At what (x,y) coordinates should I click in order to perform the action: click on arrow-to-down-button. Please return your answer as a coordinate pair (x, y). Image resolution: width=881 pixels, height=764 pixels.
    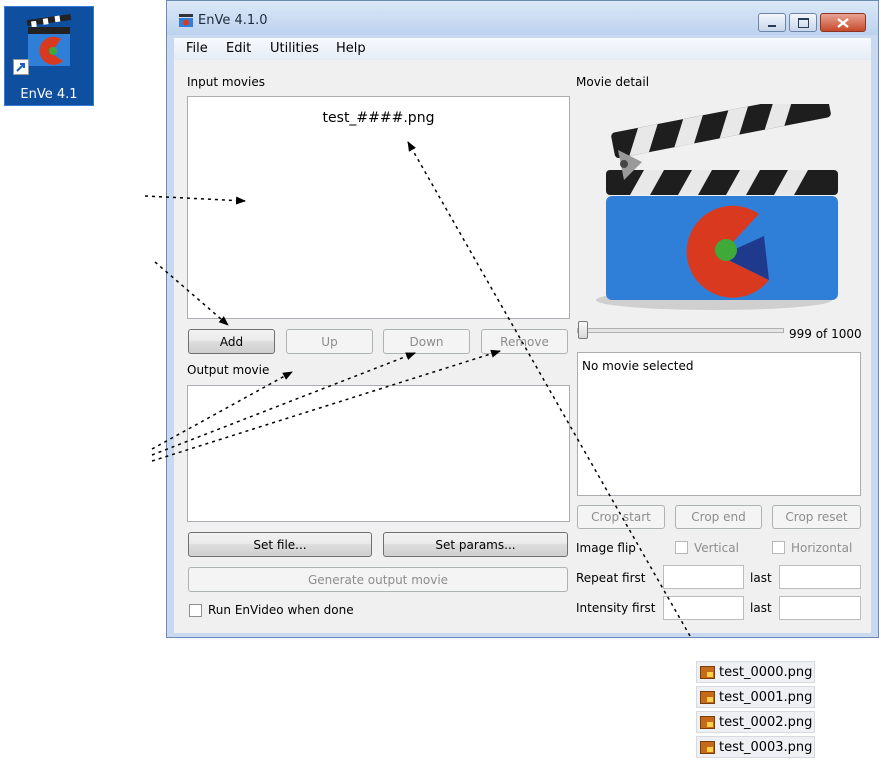
    Looking at the image, I should click on (283, 404).